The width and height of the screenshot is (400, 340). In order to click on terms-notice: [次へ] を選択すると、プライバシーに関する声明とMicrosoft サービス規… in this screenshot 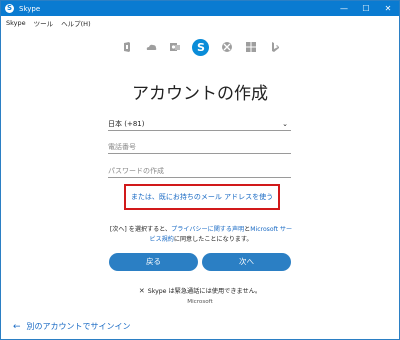, I will do `click(201, 235)`.